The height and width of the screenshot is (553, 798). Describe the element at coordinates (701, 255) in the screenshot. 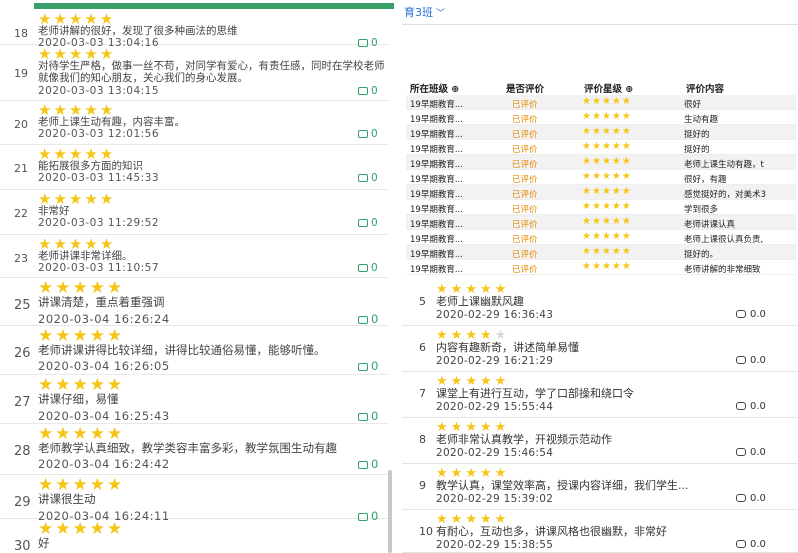

I see `cell-content: 挺好的。` at that location.